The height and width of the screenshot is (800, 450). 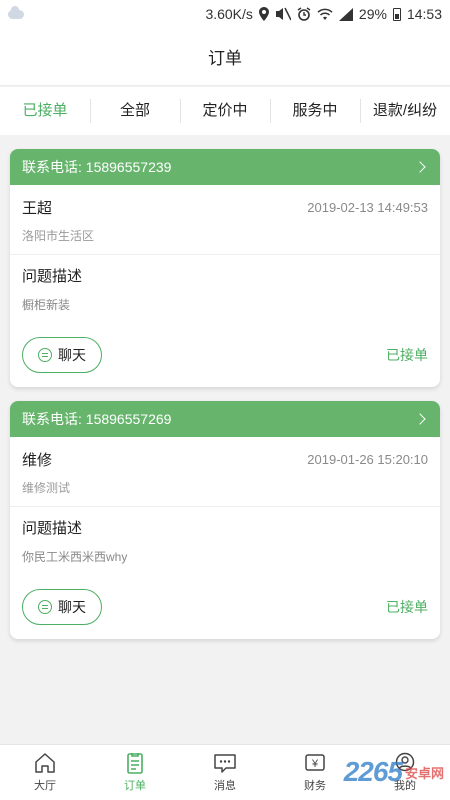 I want to click on network-speed: 3.60K/s, so click(x=229, y=14).